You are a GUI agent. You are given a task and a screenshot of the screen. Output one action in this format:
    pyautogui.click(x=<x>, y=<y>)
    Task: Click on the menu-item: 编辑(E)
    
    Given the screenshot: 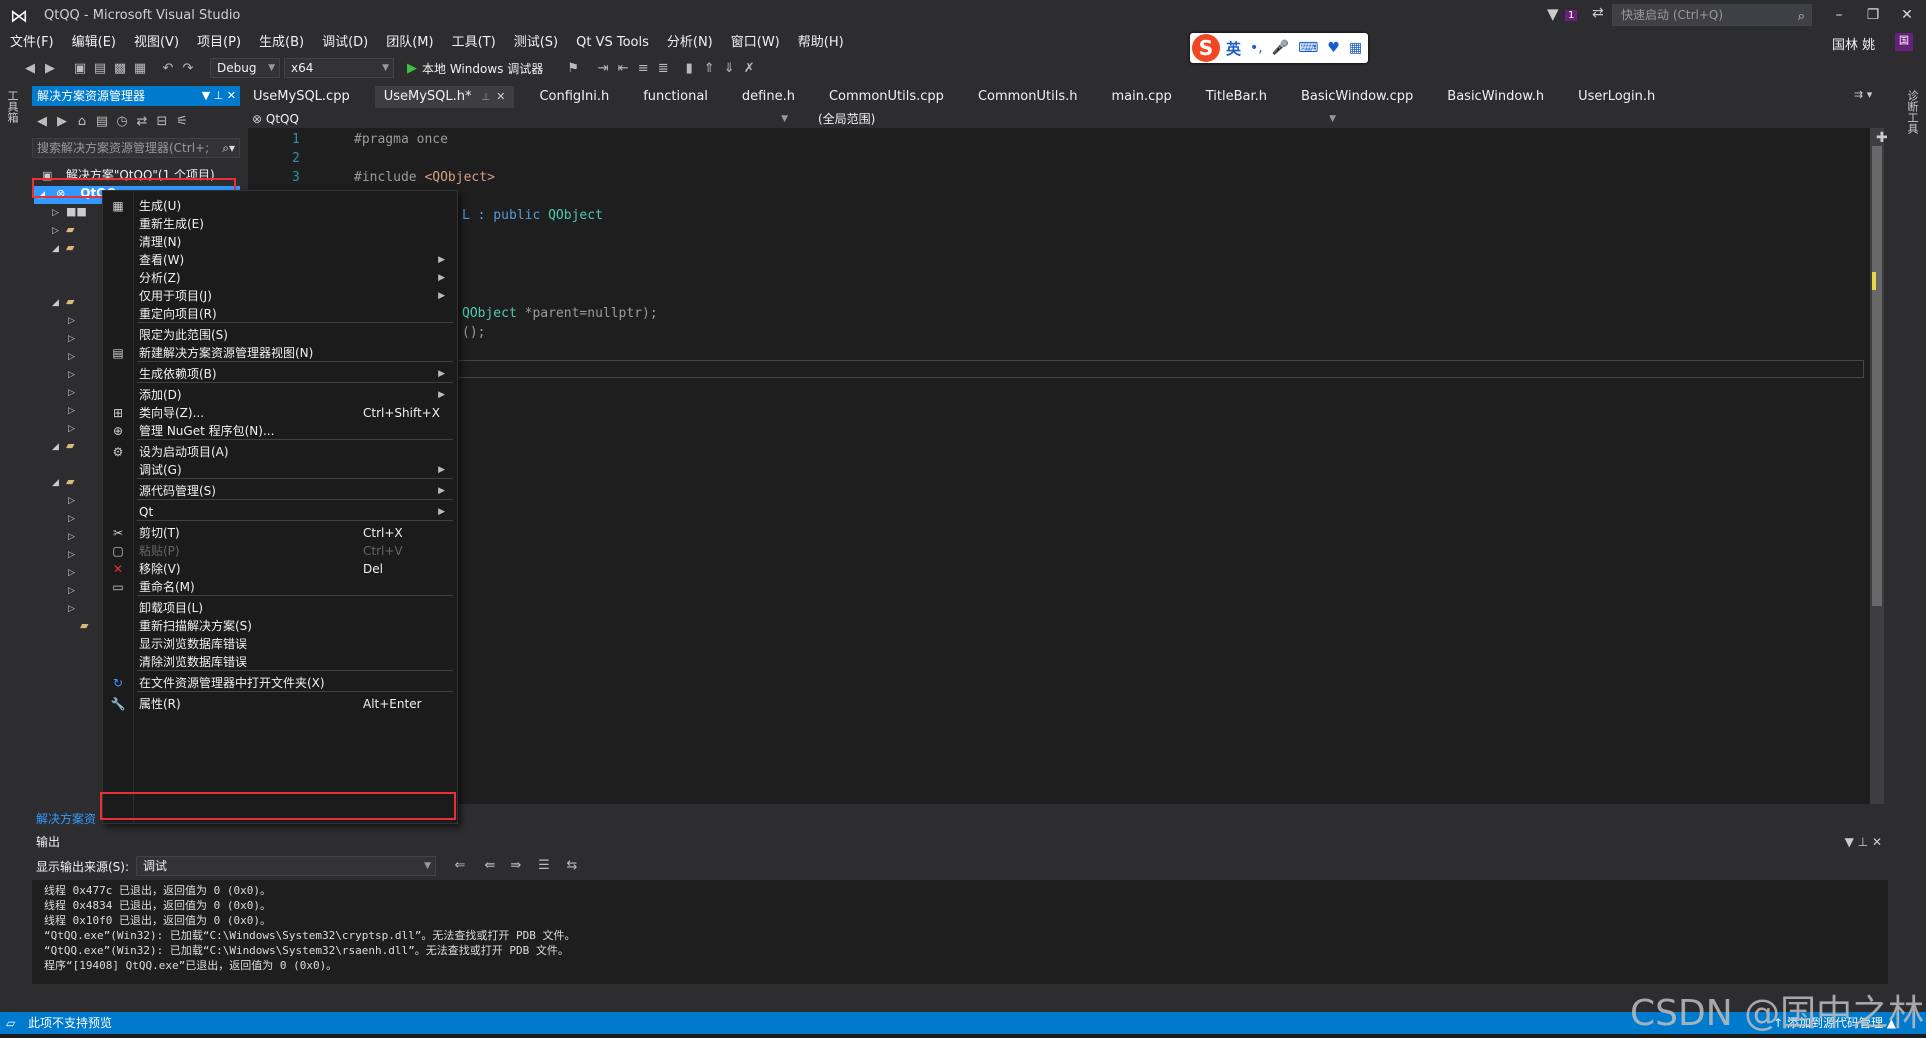 What is the action you would take?
    pyautogui.click(x=94, y=43)
    